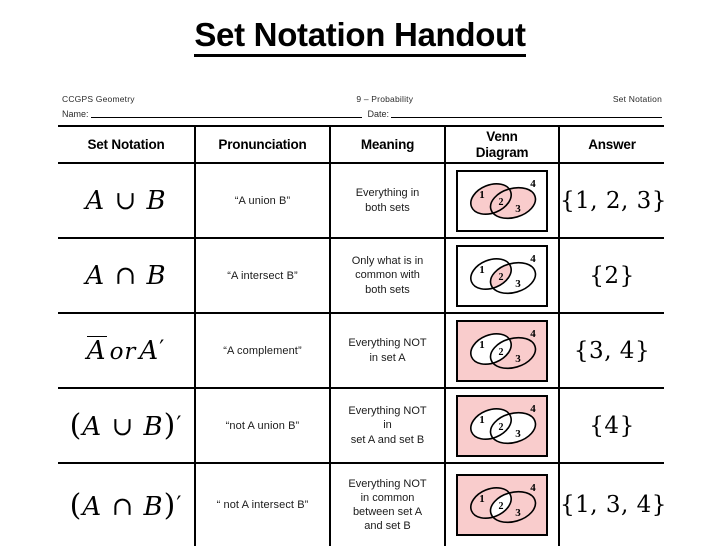 The height and width of the screenshot is (558, 720). I want to click on column-header-pronunciation: Pronunciation, so click(262, 144).